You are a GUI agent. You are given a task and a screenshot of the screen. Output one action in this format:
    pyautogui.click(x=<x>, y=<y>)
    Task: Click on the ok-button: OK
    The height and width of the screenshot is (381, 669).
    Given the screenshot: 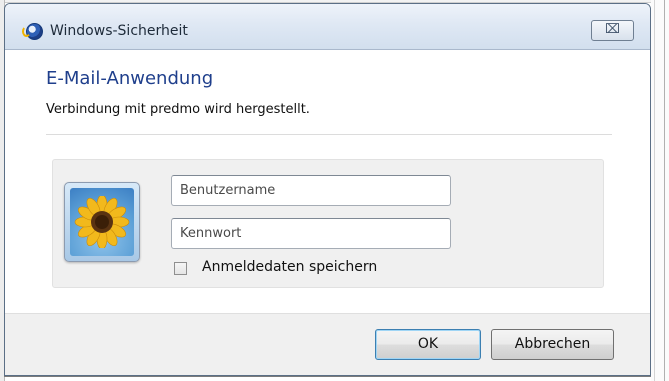 What is the action you would take?
    pyautogui.click(x=428, y=344)
    